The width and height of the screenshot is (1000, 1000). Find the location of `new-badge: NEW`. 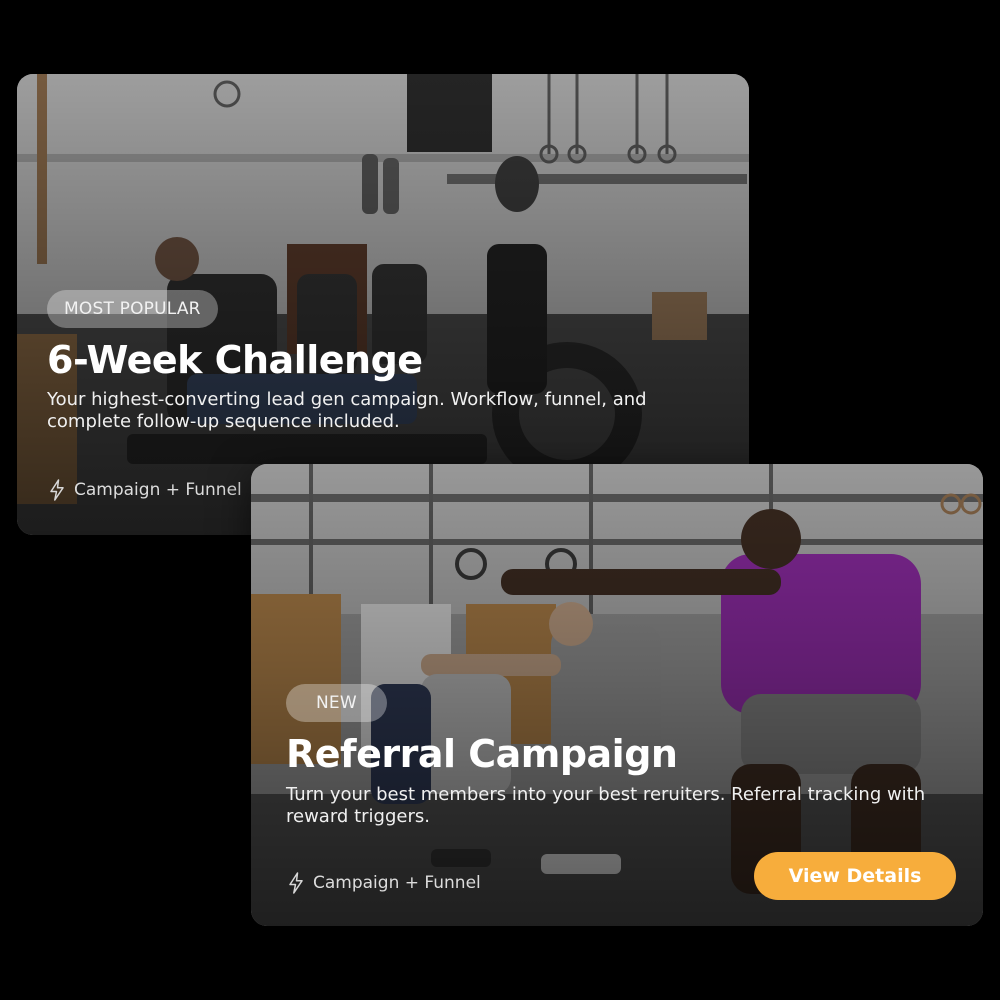

new-badge: NEW is located at coordinates (336, 703).